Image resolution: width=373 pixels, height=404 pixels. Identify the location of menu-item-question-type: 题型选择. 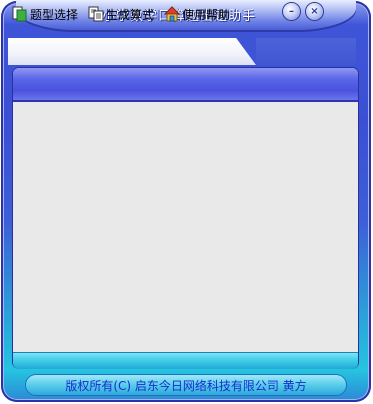
(45, 14).